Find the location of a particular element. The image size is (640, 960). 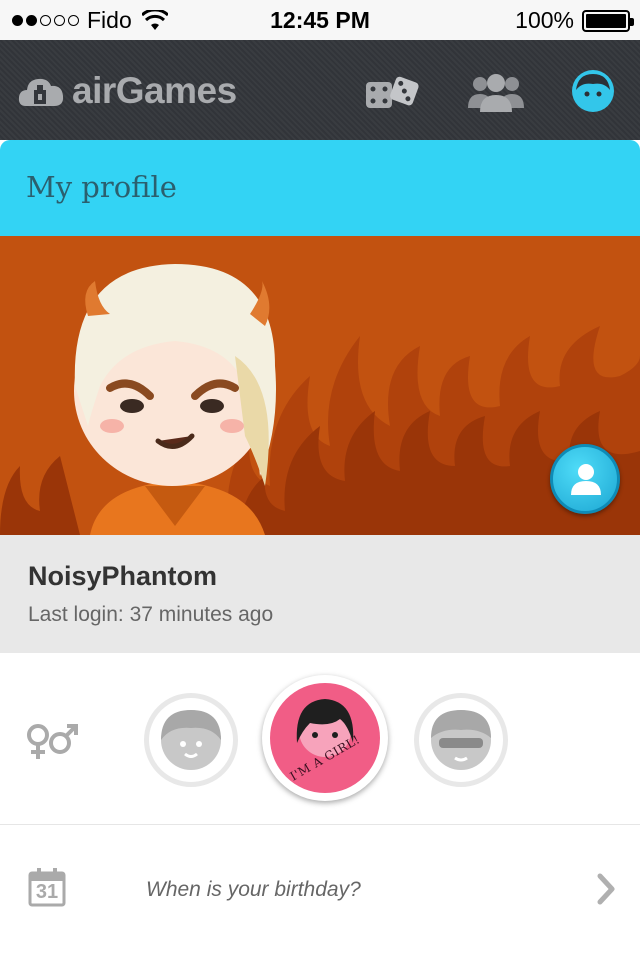

app-logo: airGames is located at coordinates (127, 91).